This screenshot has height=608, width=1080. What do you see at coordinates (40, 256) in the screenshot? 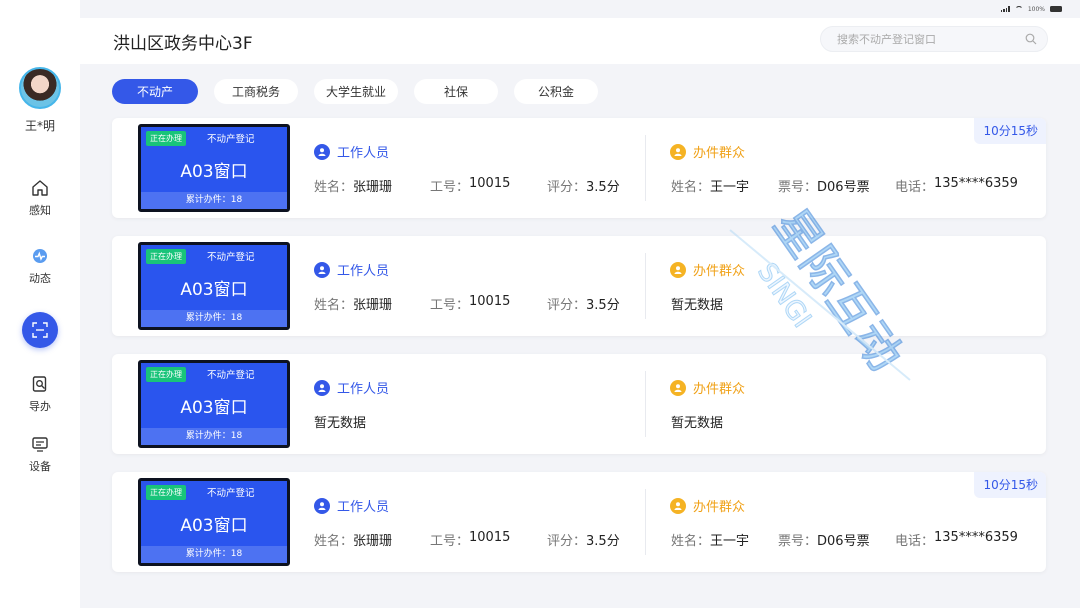
I see `activity-icon` at bounding box center [40, 256].